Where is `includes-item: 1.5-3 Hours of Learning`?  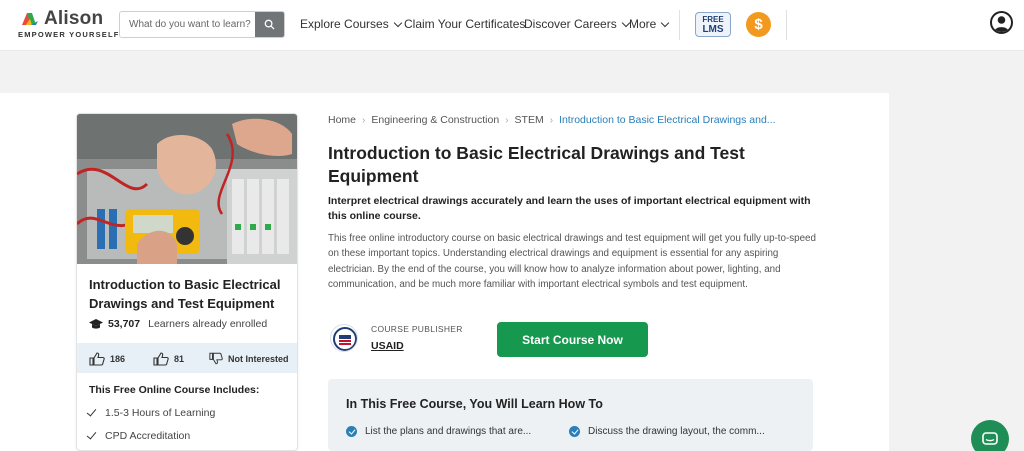
includes-item: 1.5-3 Hours of Learning is located at coordinates (151, 412).